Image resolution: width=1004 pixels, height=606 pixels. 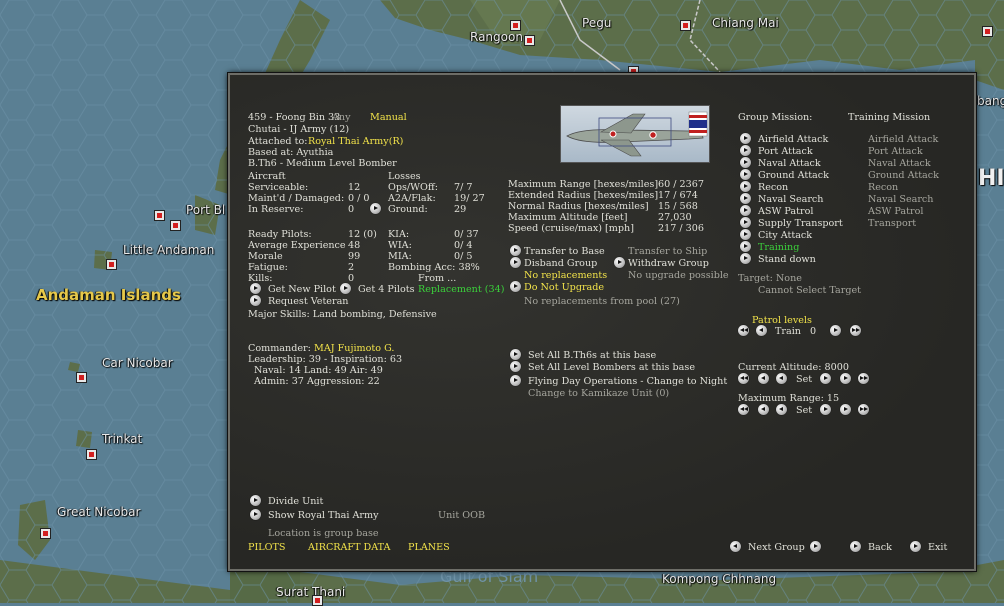 I want to click on mission-airfield-attack: Airfield Attack, so click(x=793, y=139).